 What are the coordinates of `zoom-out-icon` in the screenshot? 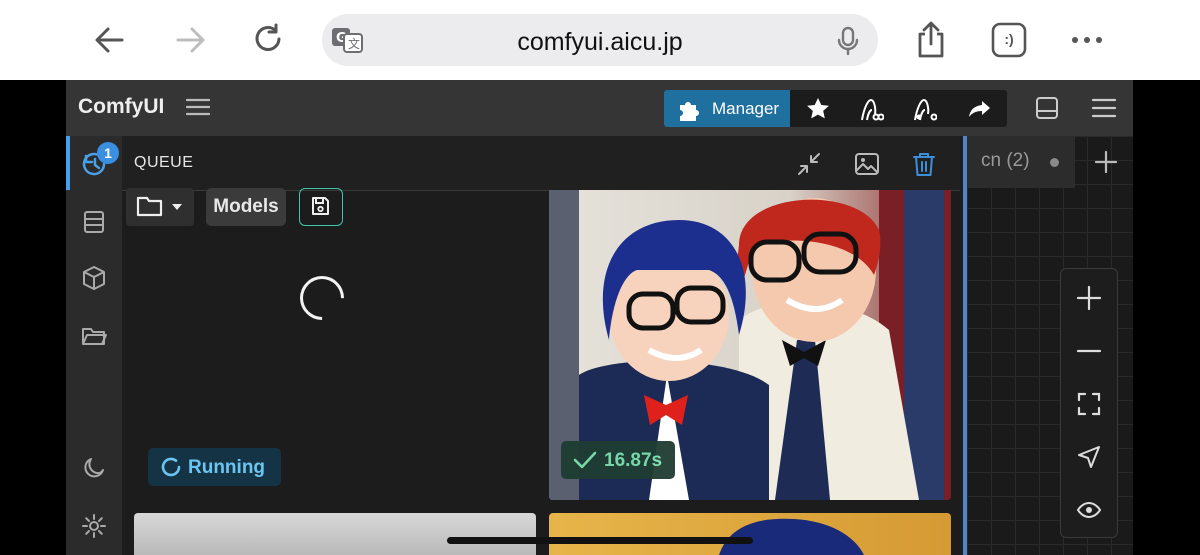 It's located at (1089, 351).